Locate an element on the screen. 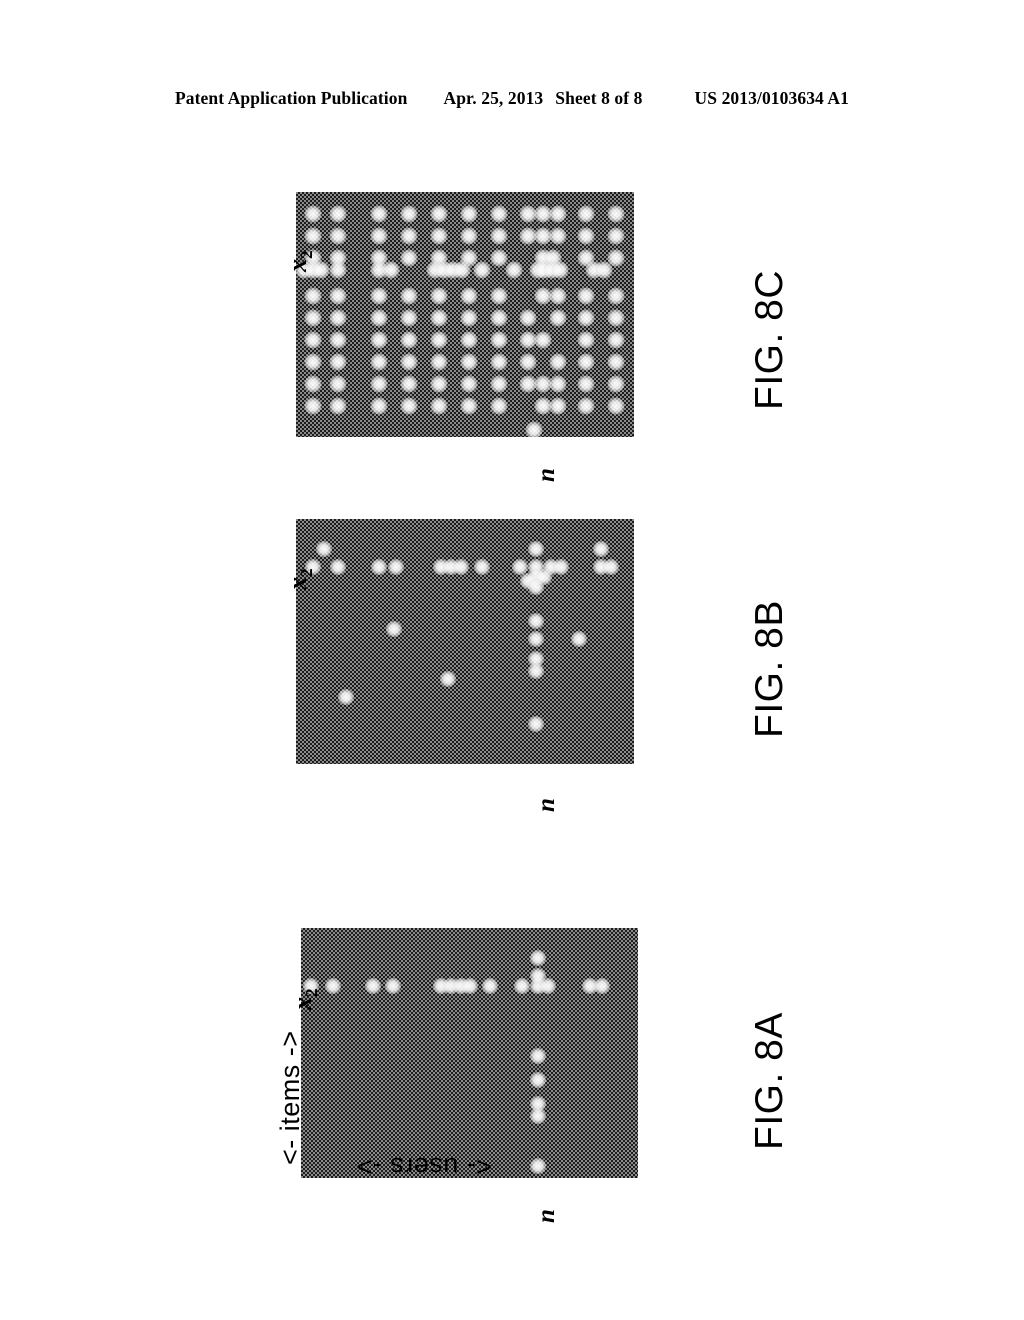 The height and width of the screenshot is (1320, 1024). figure-8b-caption: FIG. 8B is located at coordinates (769, 669).